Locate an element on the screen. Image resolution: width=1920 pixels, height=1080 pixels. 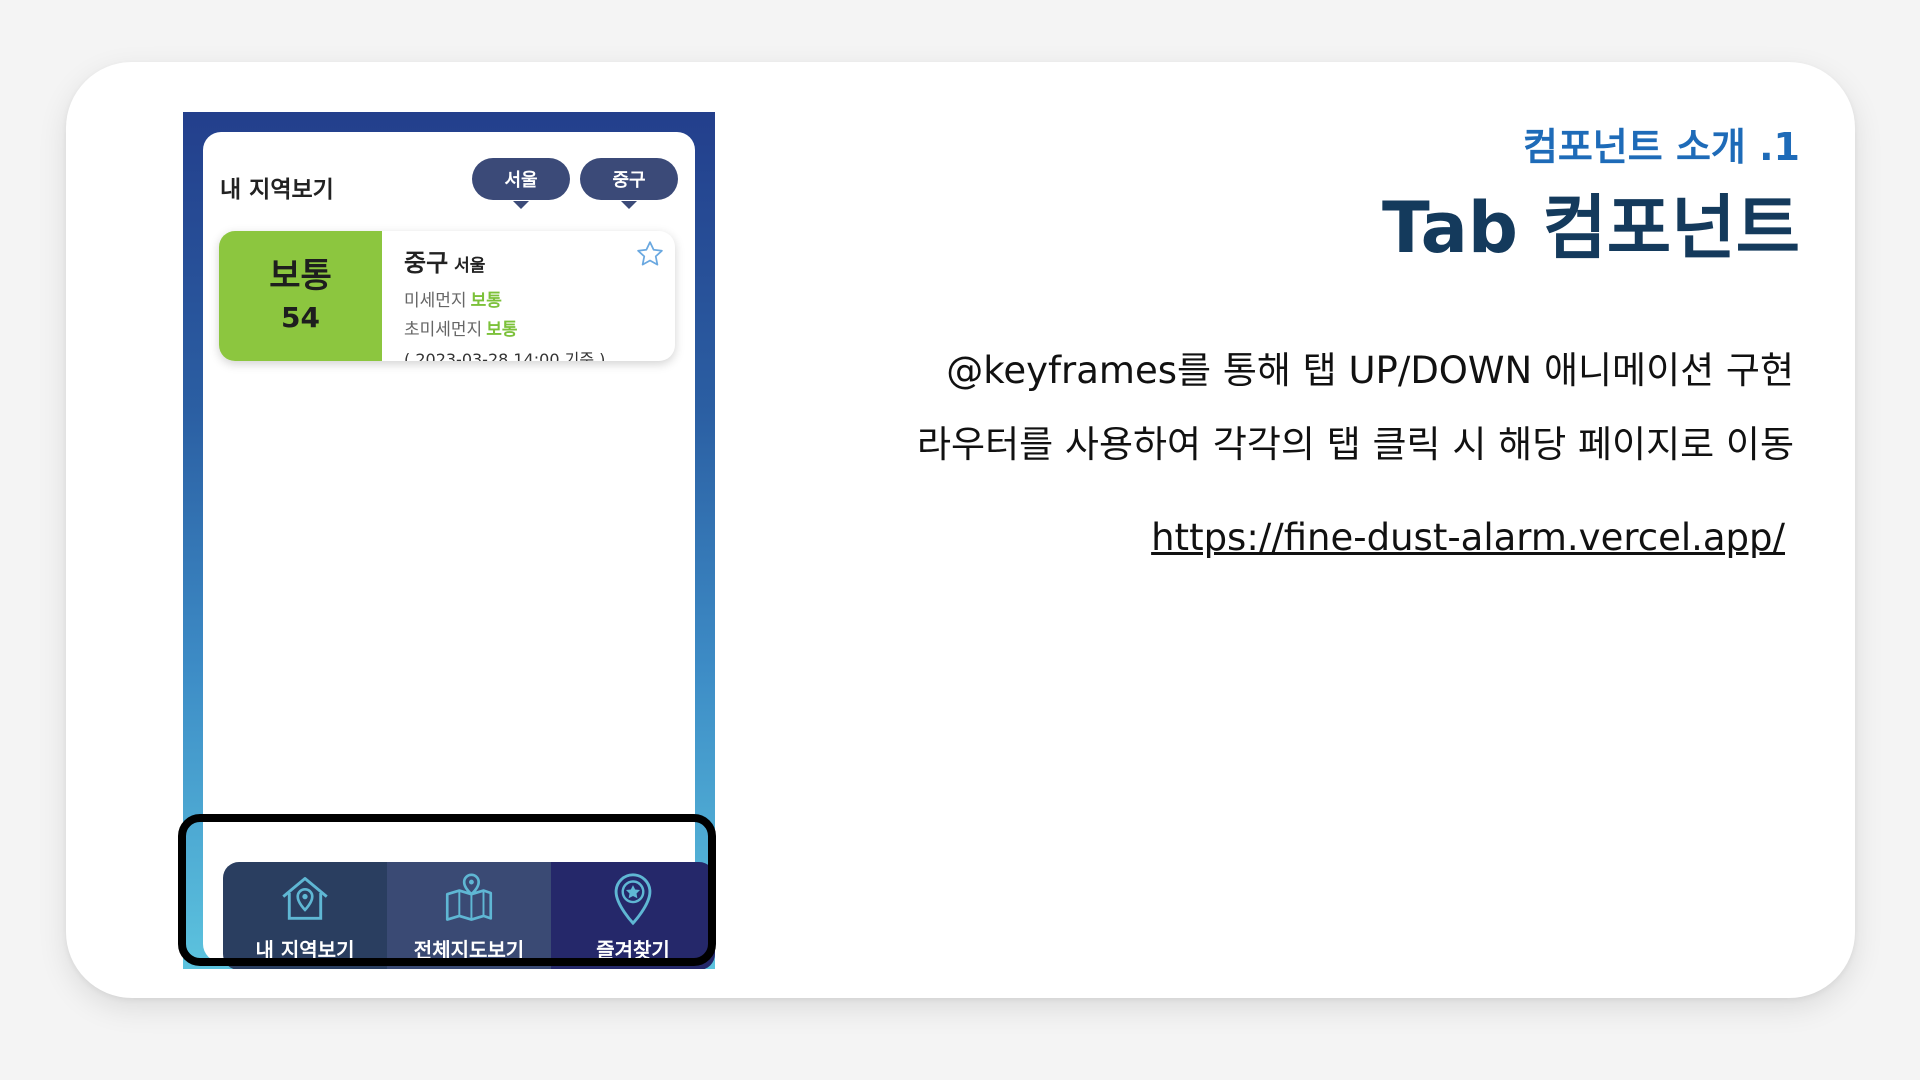
tab-bar-highlight-frame is located at coordinates (447, 890).